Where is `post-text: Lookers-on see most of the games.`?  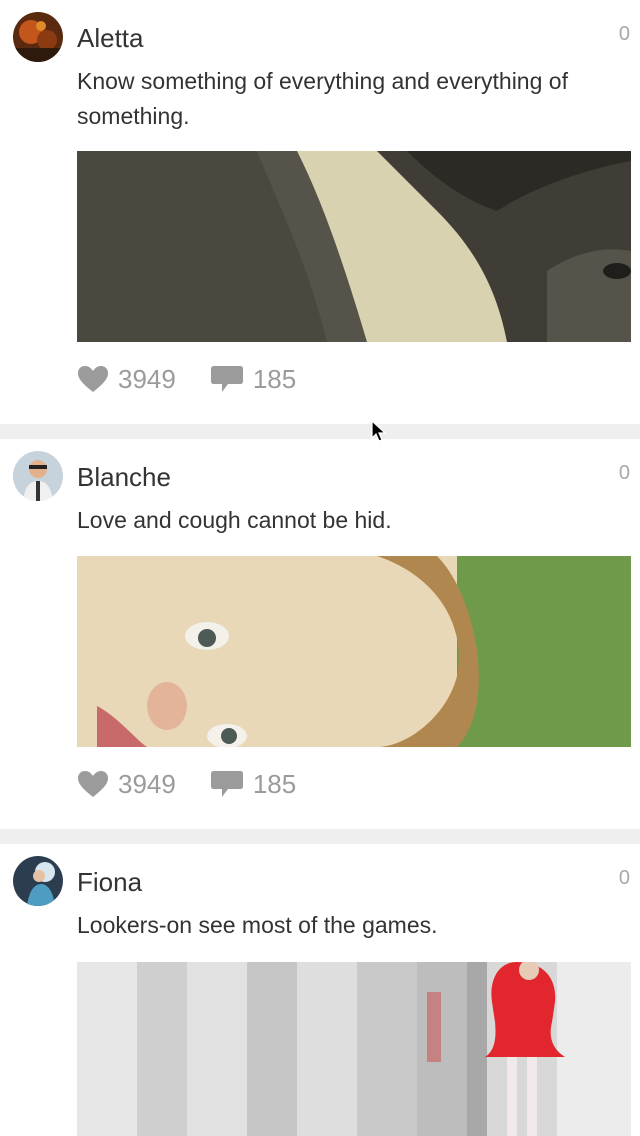
post-text: Lookers-on see most of the games. is located at coordinates (257, 925).